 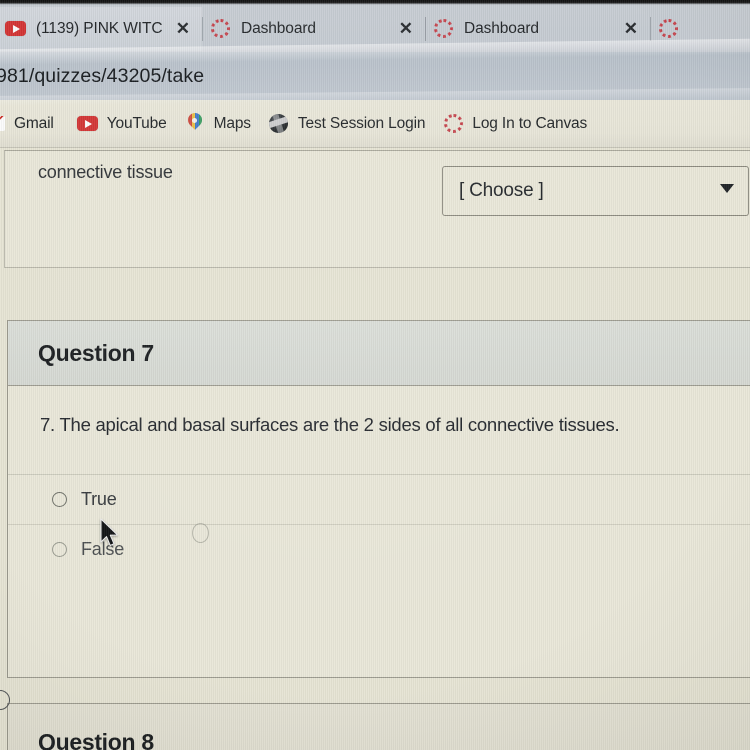 What do you see at coordinates (96, 739) in the screenshot?
I see `question-8-title: Question 8` at bounding box center [96, 739].